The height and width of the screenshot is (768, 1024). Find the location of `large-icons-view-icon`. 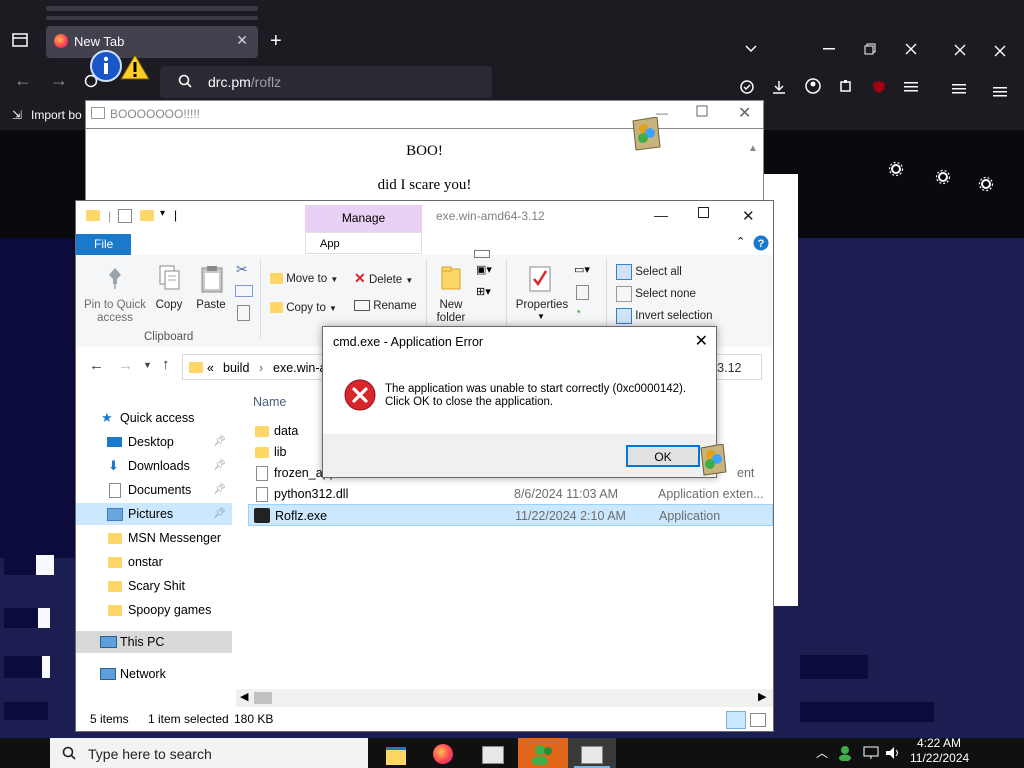

large-icons-view-icon is located at coordinates (758, 720).